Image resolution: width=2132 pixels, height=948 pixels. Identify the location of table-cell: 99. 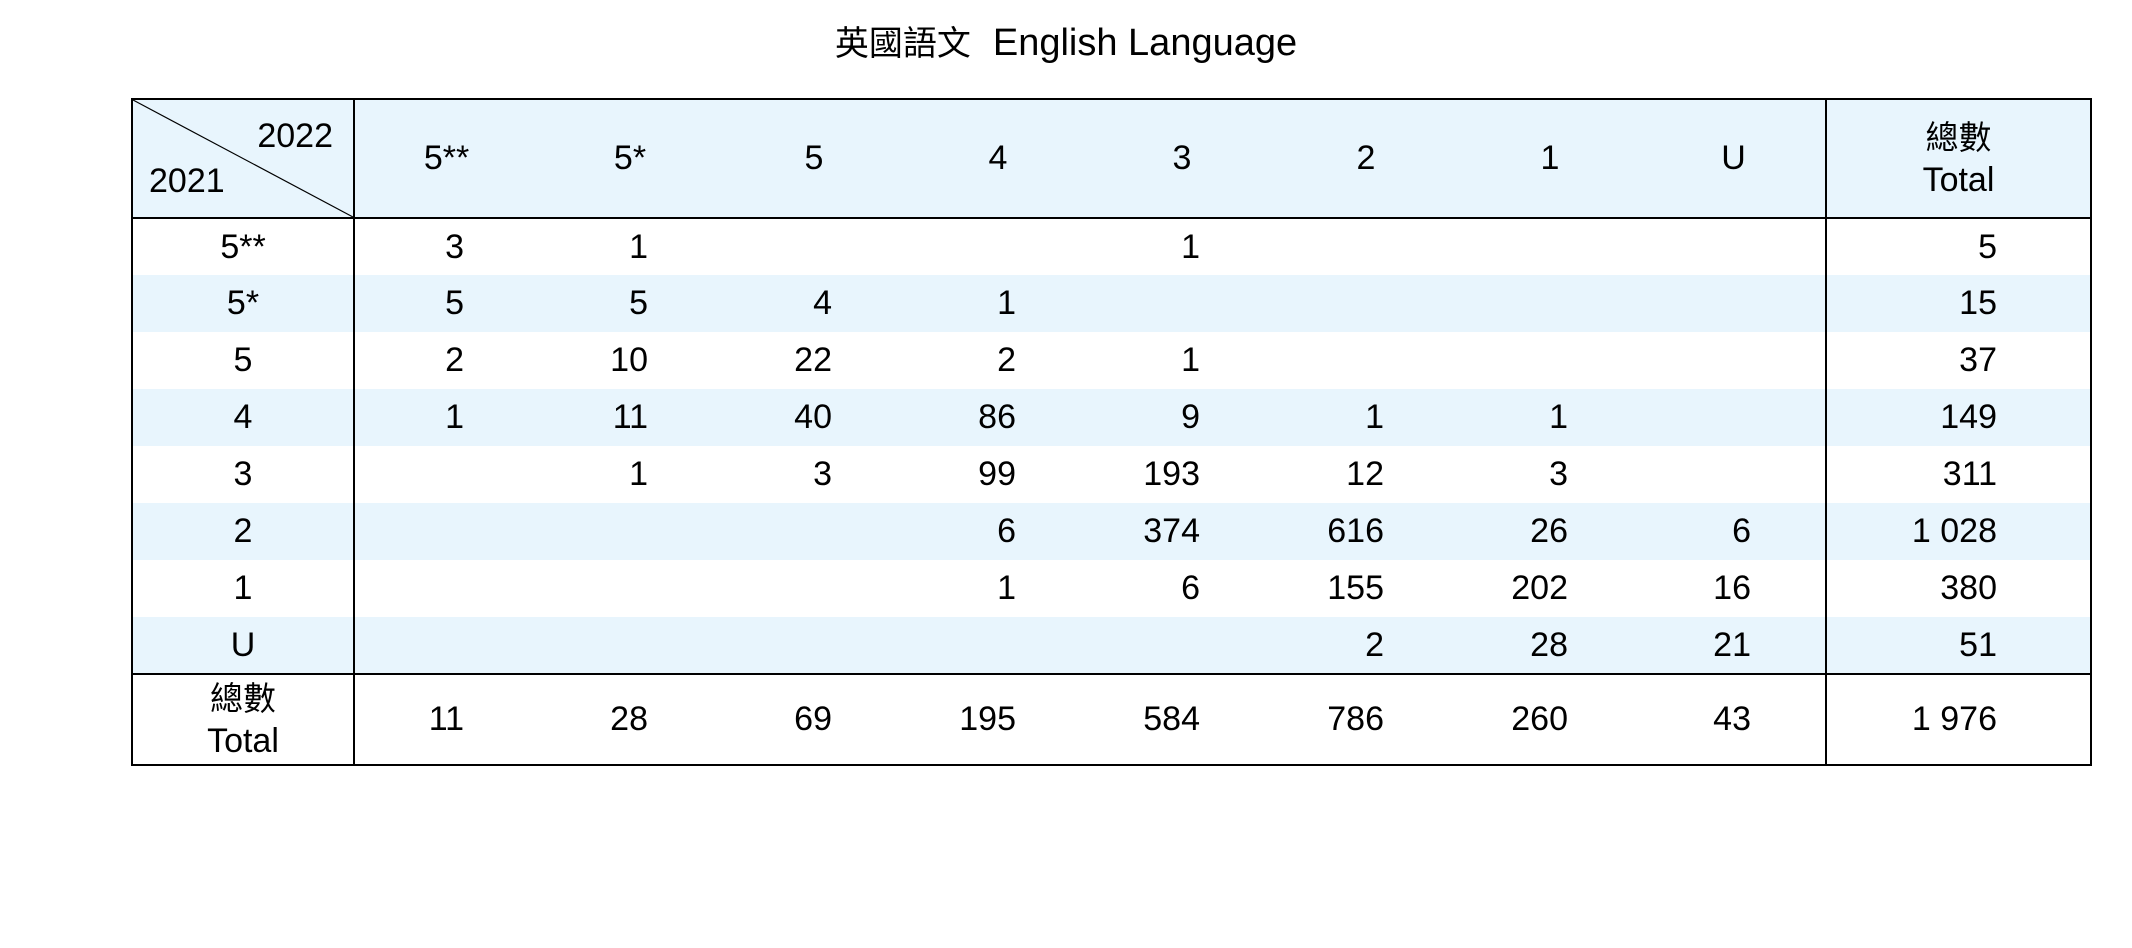
(997, 474).